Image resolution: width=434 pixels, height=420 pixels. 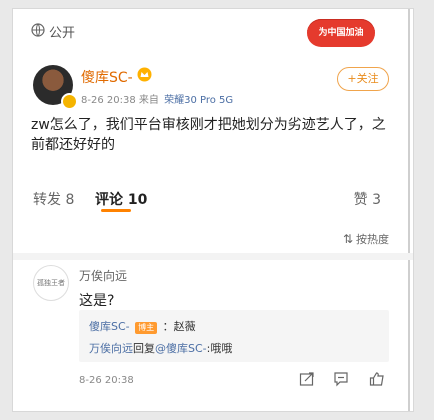 What do you see at coordinates (53, 199) in the screenshot?
I see `tab-repost: 转发 8` at bounding box center [53, 199].